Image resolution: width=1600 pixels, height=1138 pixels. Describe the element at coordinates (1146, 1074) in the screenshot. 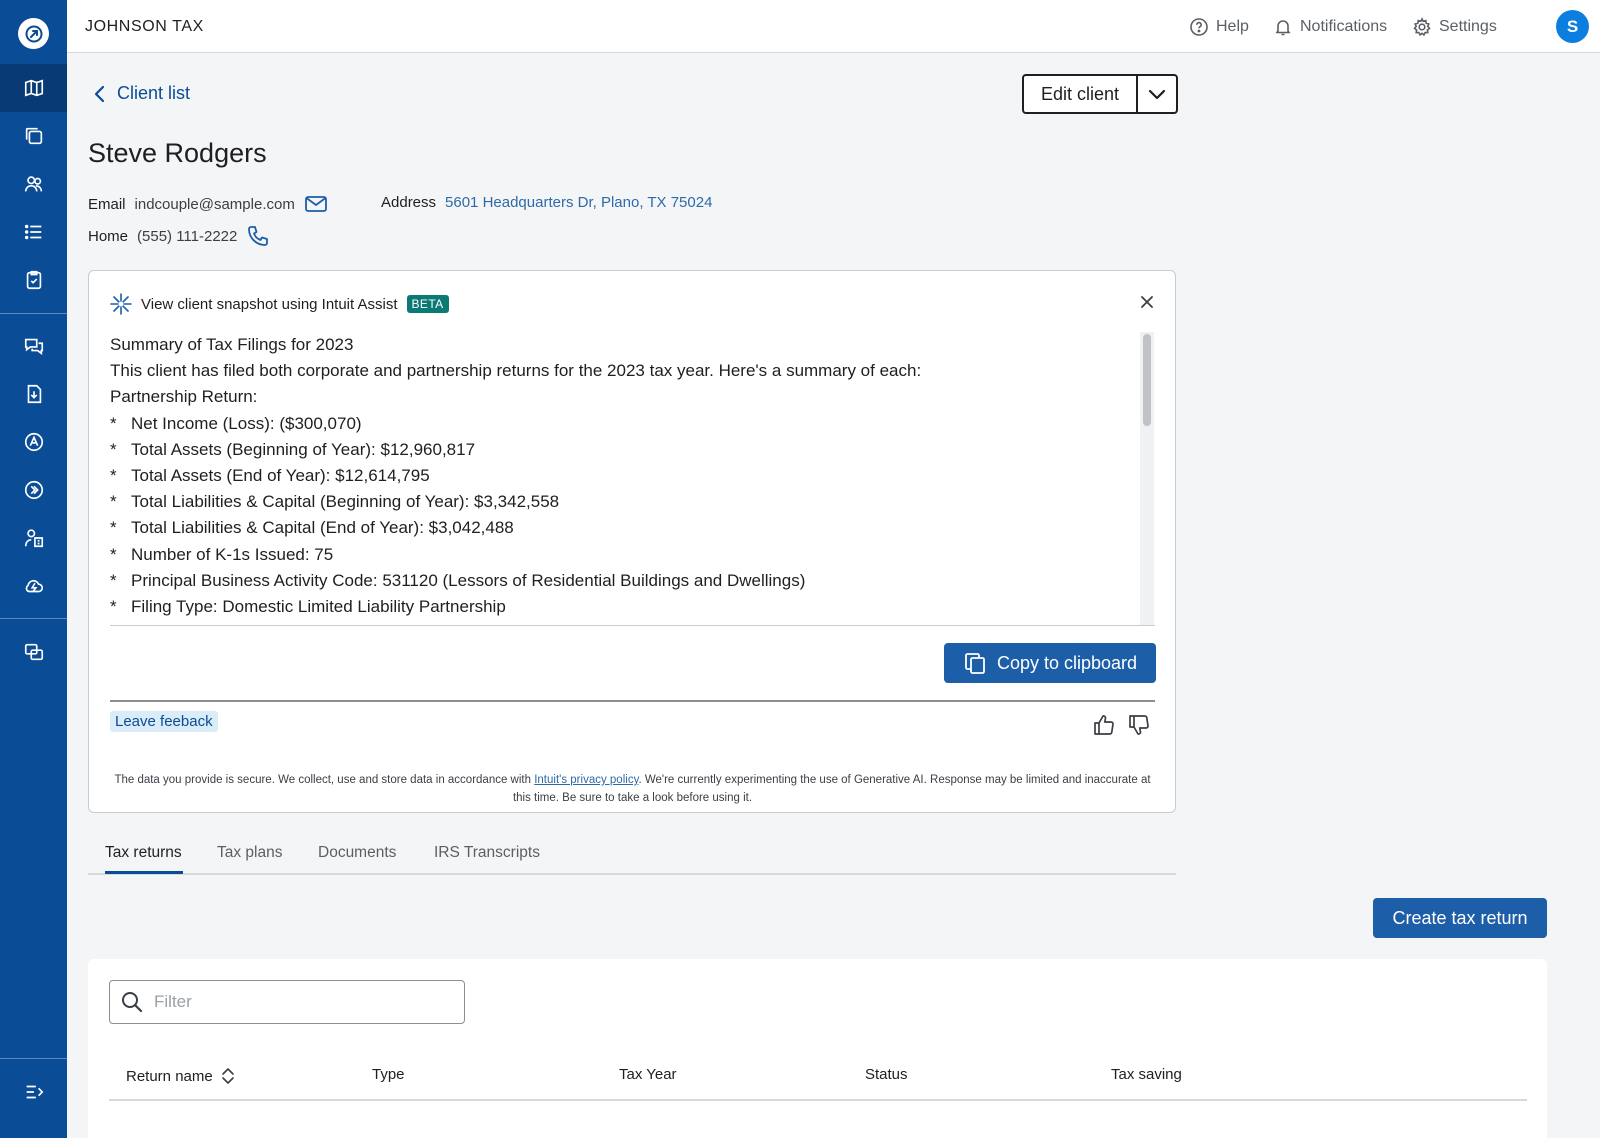

I see `column-header-tax-saving: Tax saving` at that location.